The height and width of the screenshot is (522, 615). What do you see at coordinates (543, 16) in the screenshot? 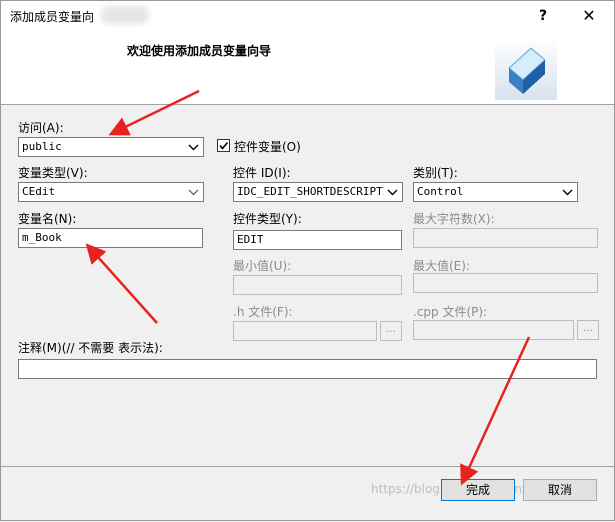
I see `help-button: ?` at bounding box center [543, 16].